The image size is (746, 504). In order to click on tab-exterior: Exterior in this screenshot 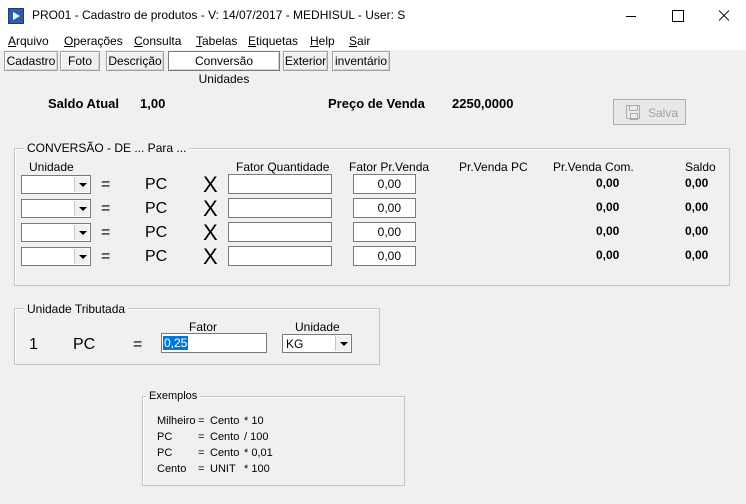, I will do `click(305, 61)`.